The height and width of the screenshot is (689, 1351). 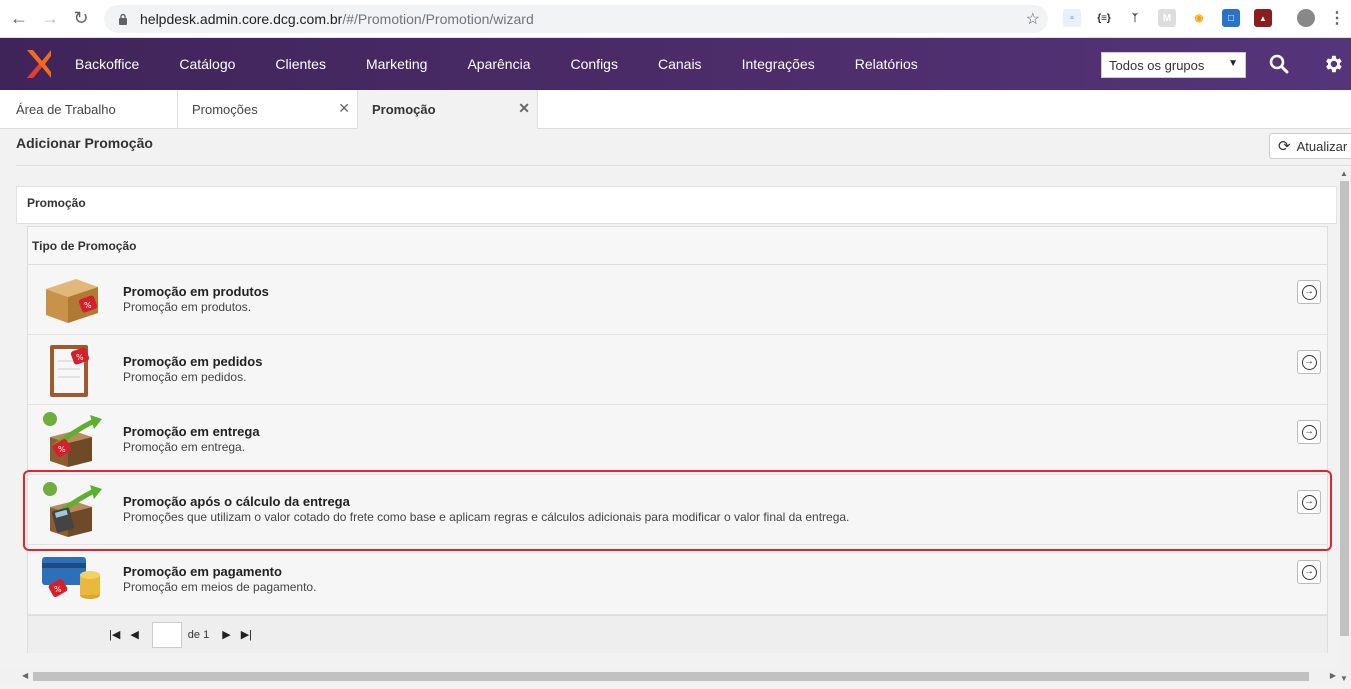 I want to click on tab-promocoes: Promoções ✕, so click(x=268, y=109).